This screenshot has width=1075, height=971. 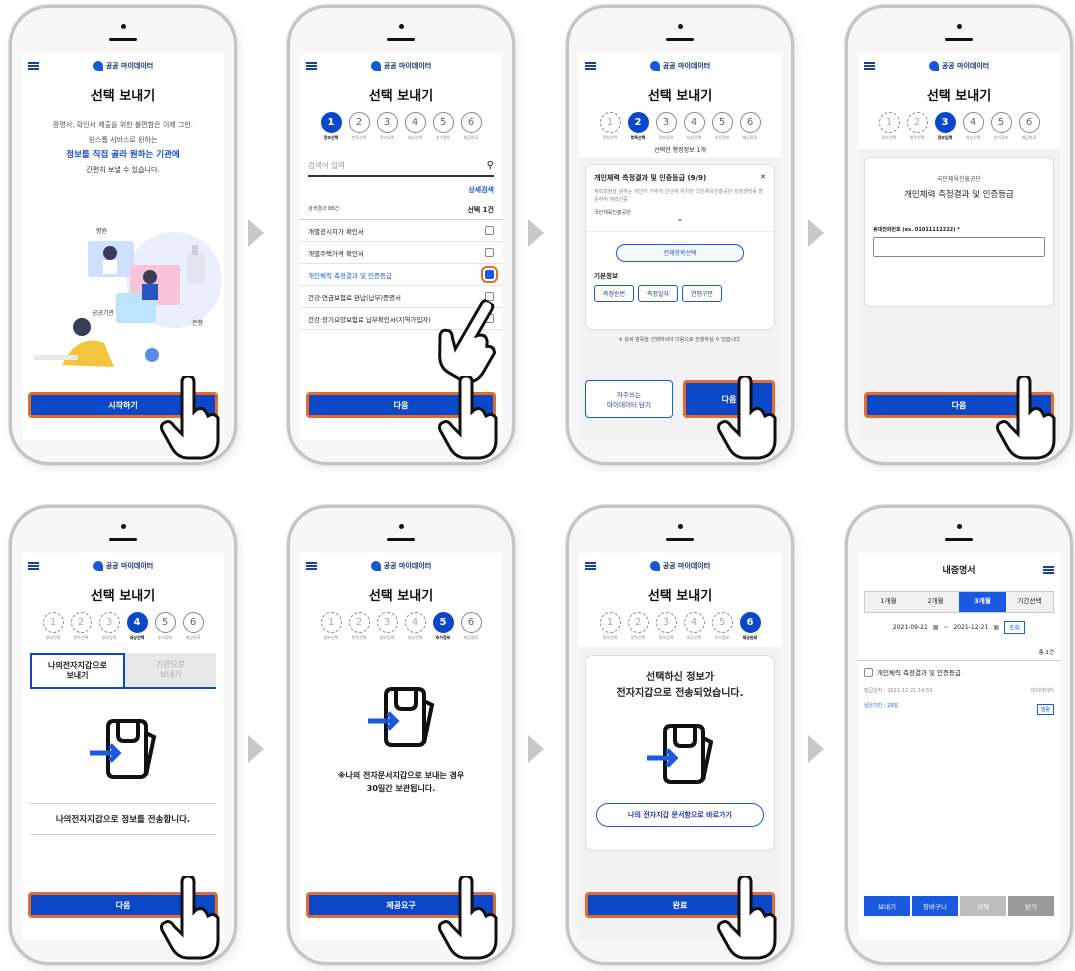 What do you see at coordinates (1029, 602) in the screenshot?
I see `period-tab: 기간선택` at bounding box center [1029, 602].